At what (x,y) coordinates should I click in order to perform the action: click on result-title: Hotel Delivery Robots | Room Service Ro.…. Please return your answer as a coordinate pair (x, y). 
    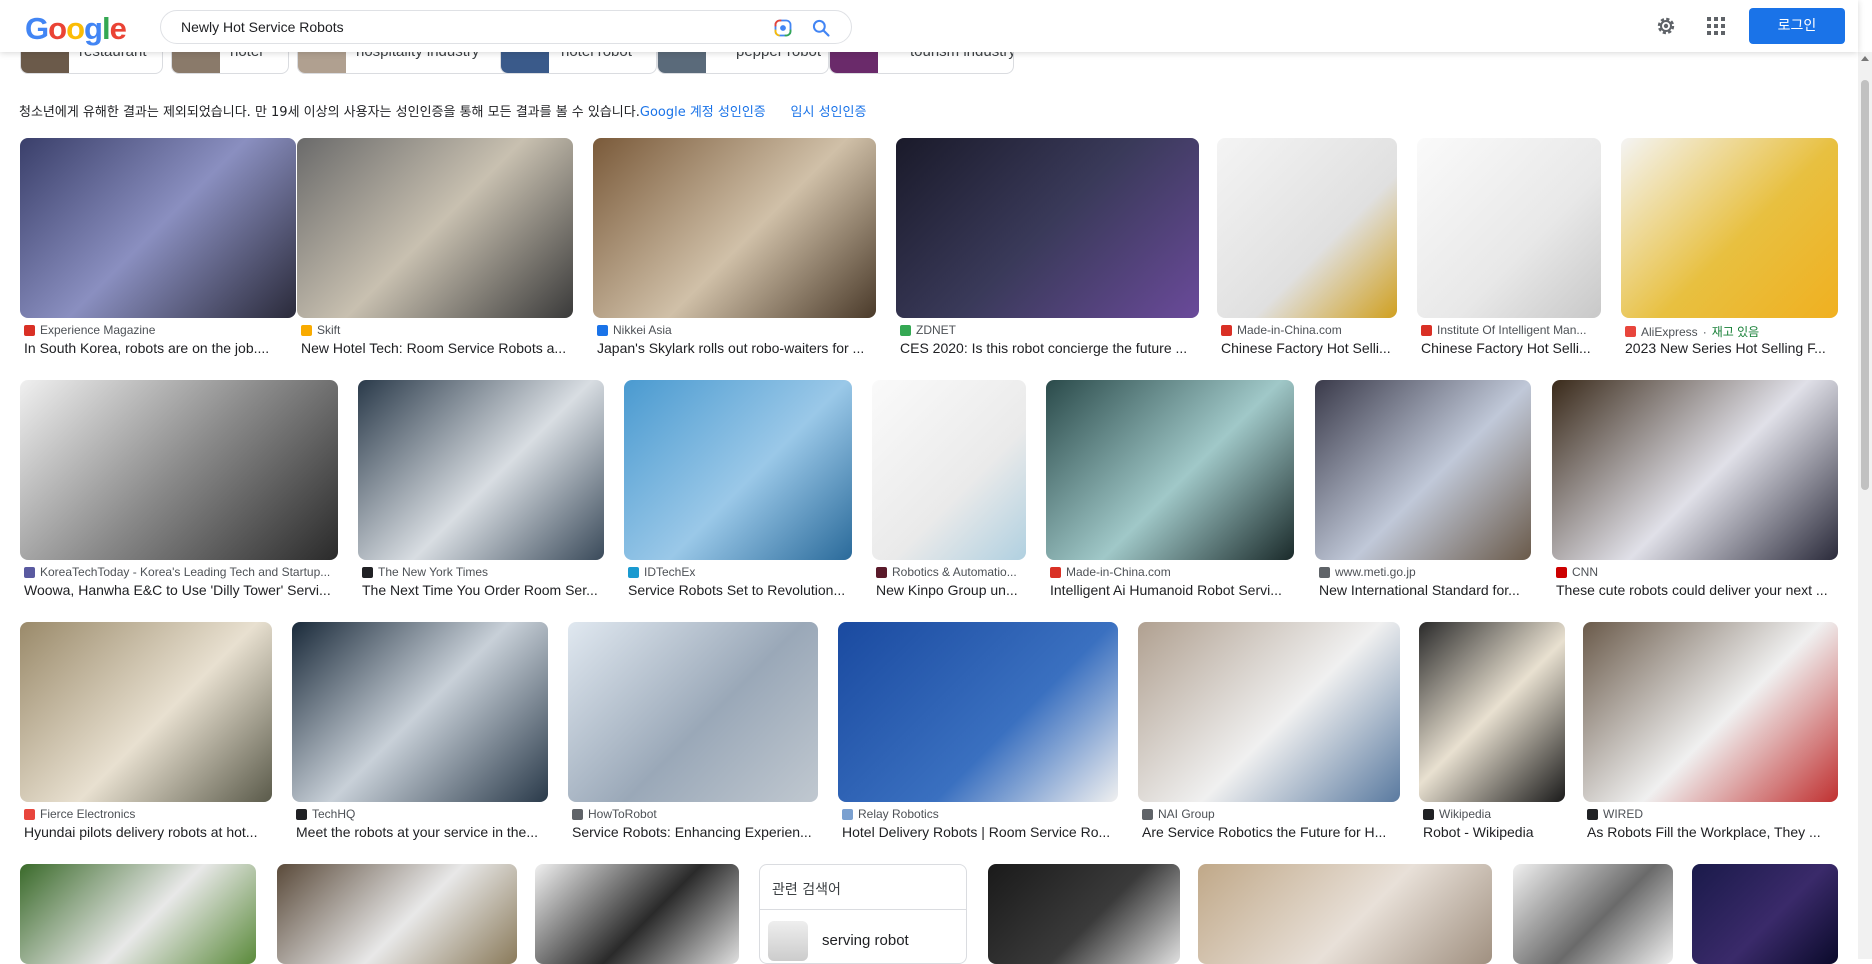
    Looking at the image, I should click on (979, 832).